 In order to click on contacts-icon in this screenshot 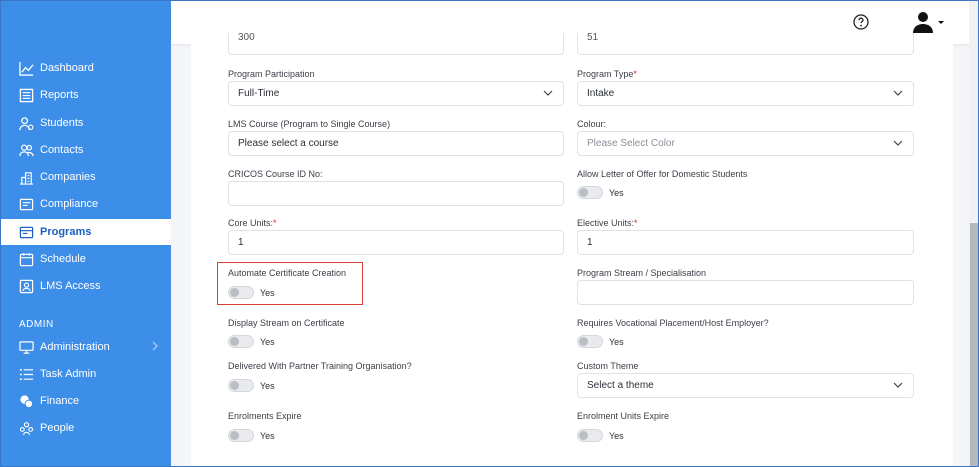, I will do `click(26, 150)`.